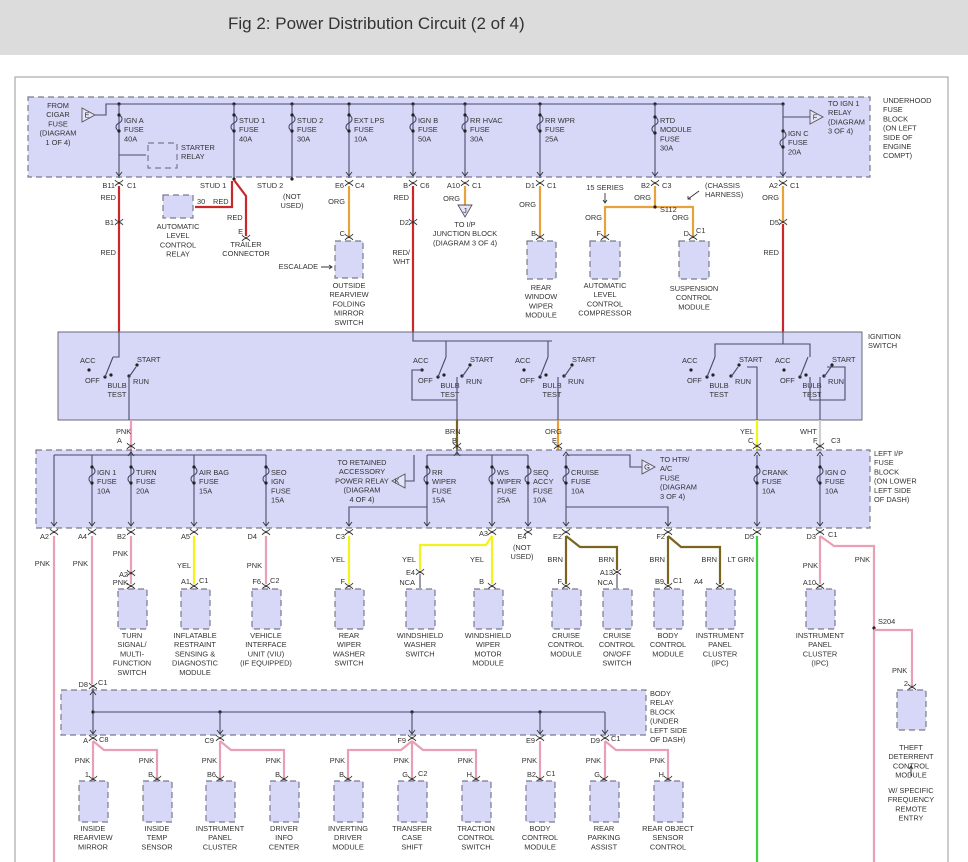 The height and width of the screenshot is (862, 968). What do you see at coordinates (156, 837) in the screenshot?
I see `body-module-label-1: INSIDE TEMP SENSOR` at bounding box center [156, 837].